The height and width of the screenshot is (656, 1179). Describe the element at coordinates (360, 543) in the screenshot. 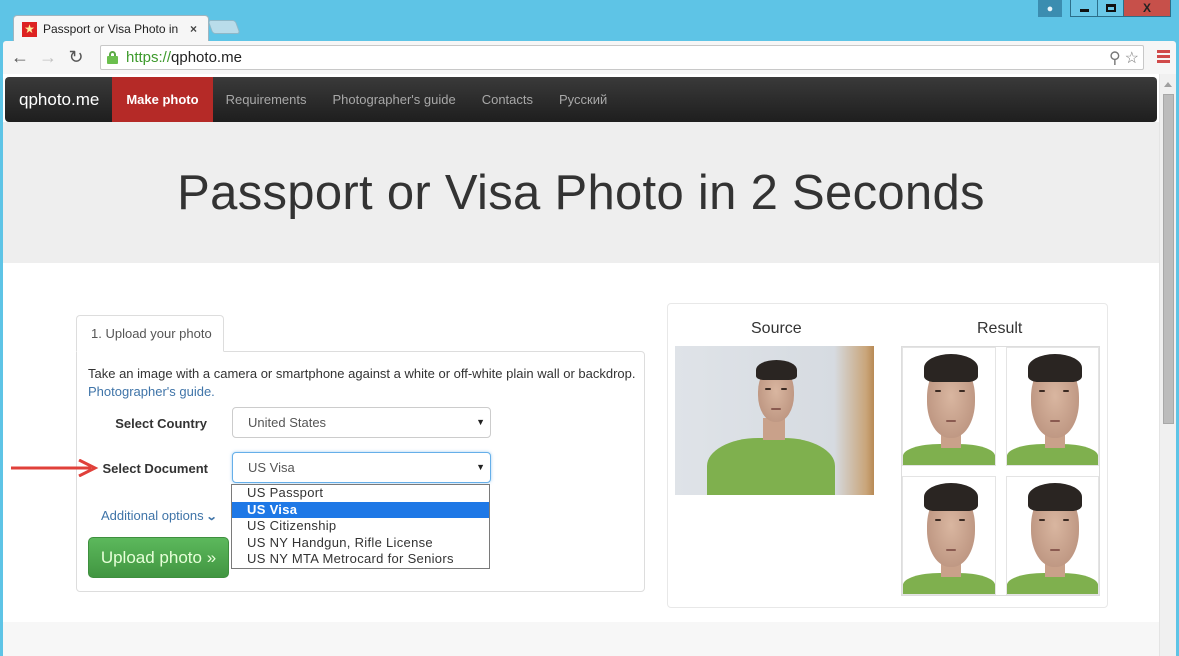

I see `dropdown-option: US NY Handgun, Rifle License` at that location.